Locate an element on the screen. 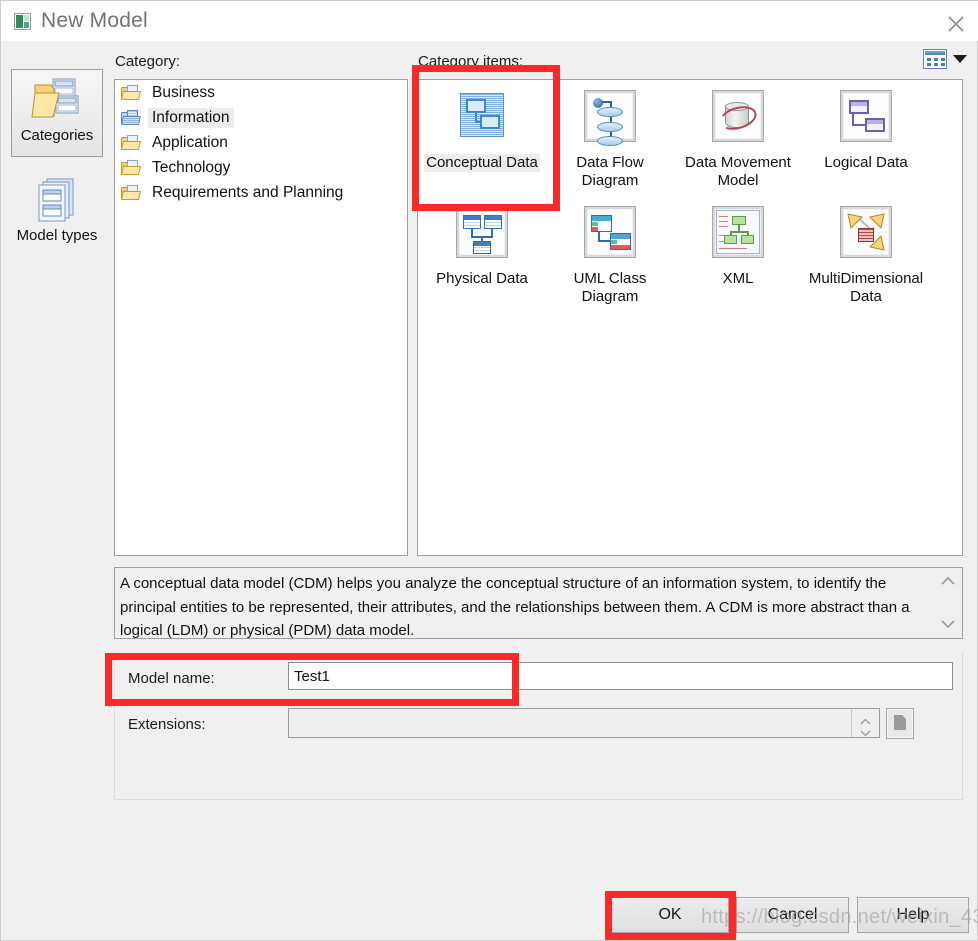  sidebar-item-label: Model types is located at coordinates (57, 235).